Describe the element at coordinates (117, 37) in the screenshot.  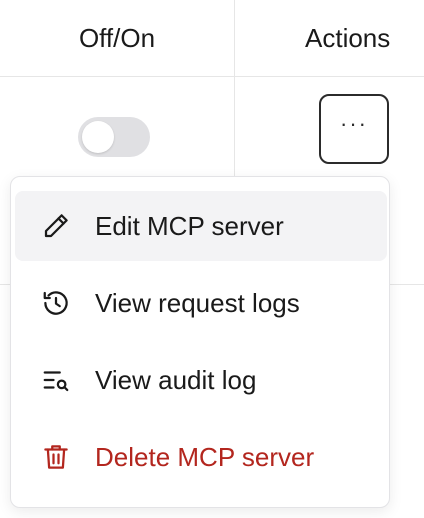
I see `column-header-off-on: Off/On` at that location.